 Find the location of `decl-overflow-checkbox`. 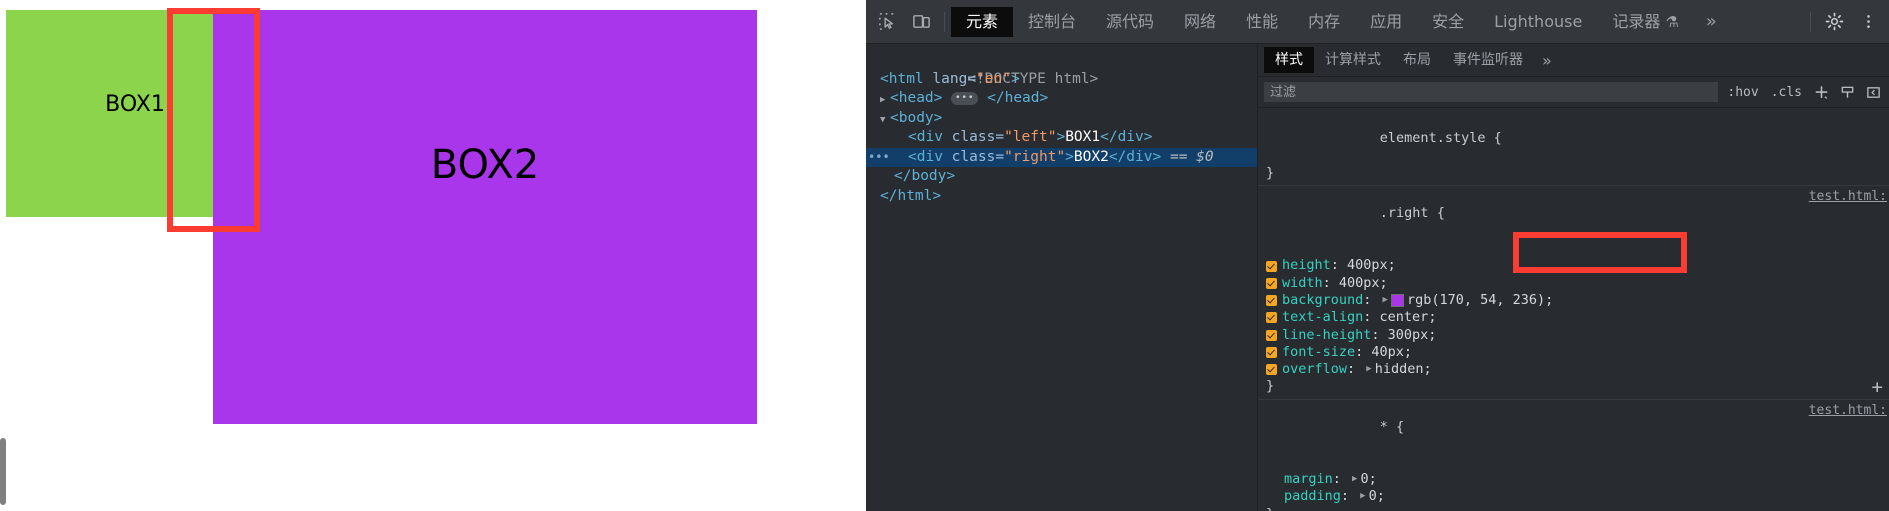

decl-overflow-checkbox is located at coordinates (1271, 370).